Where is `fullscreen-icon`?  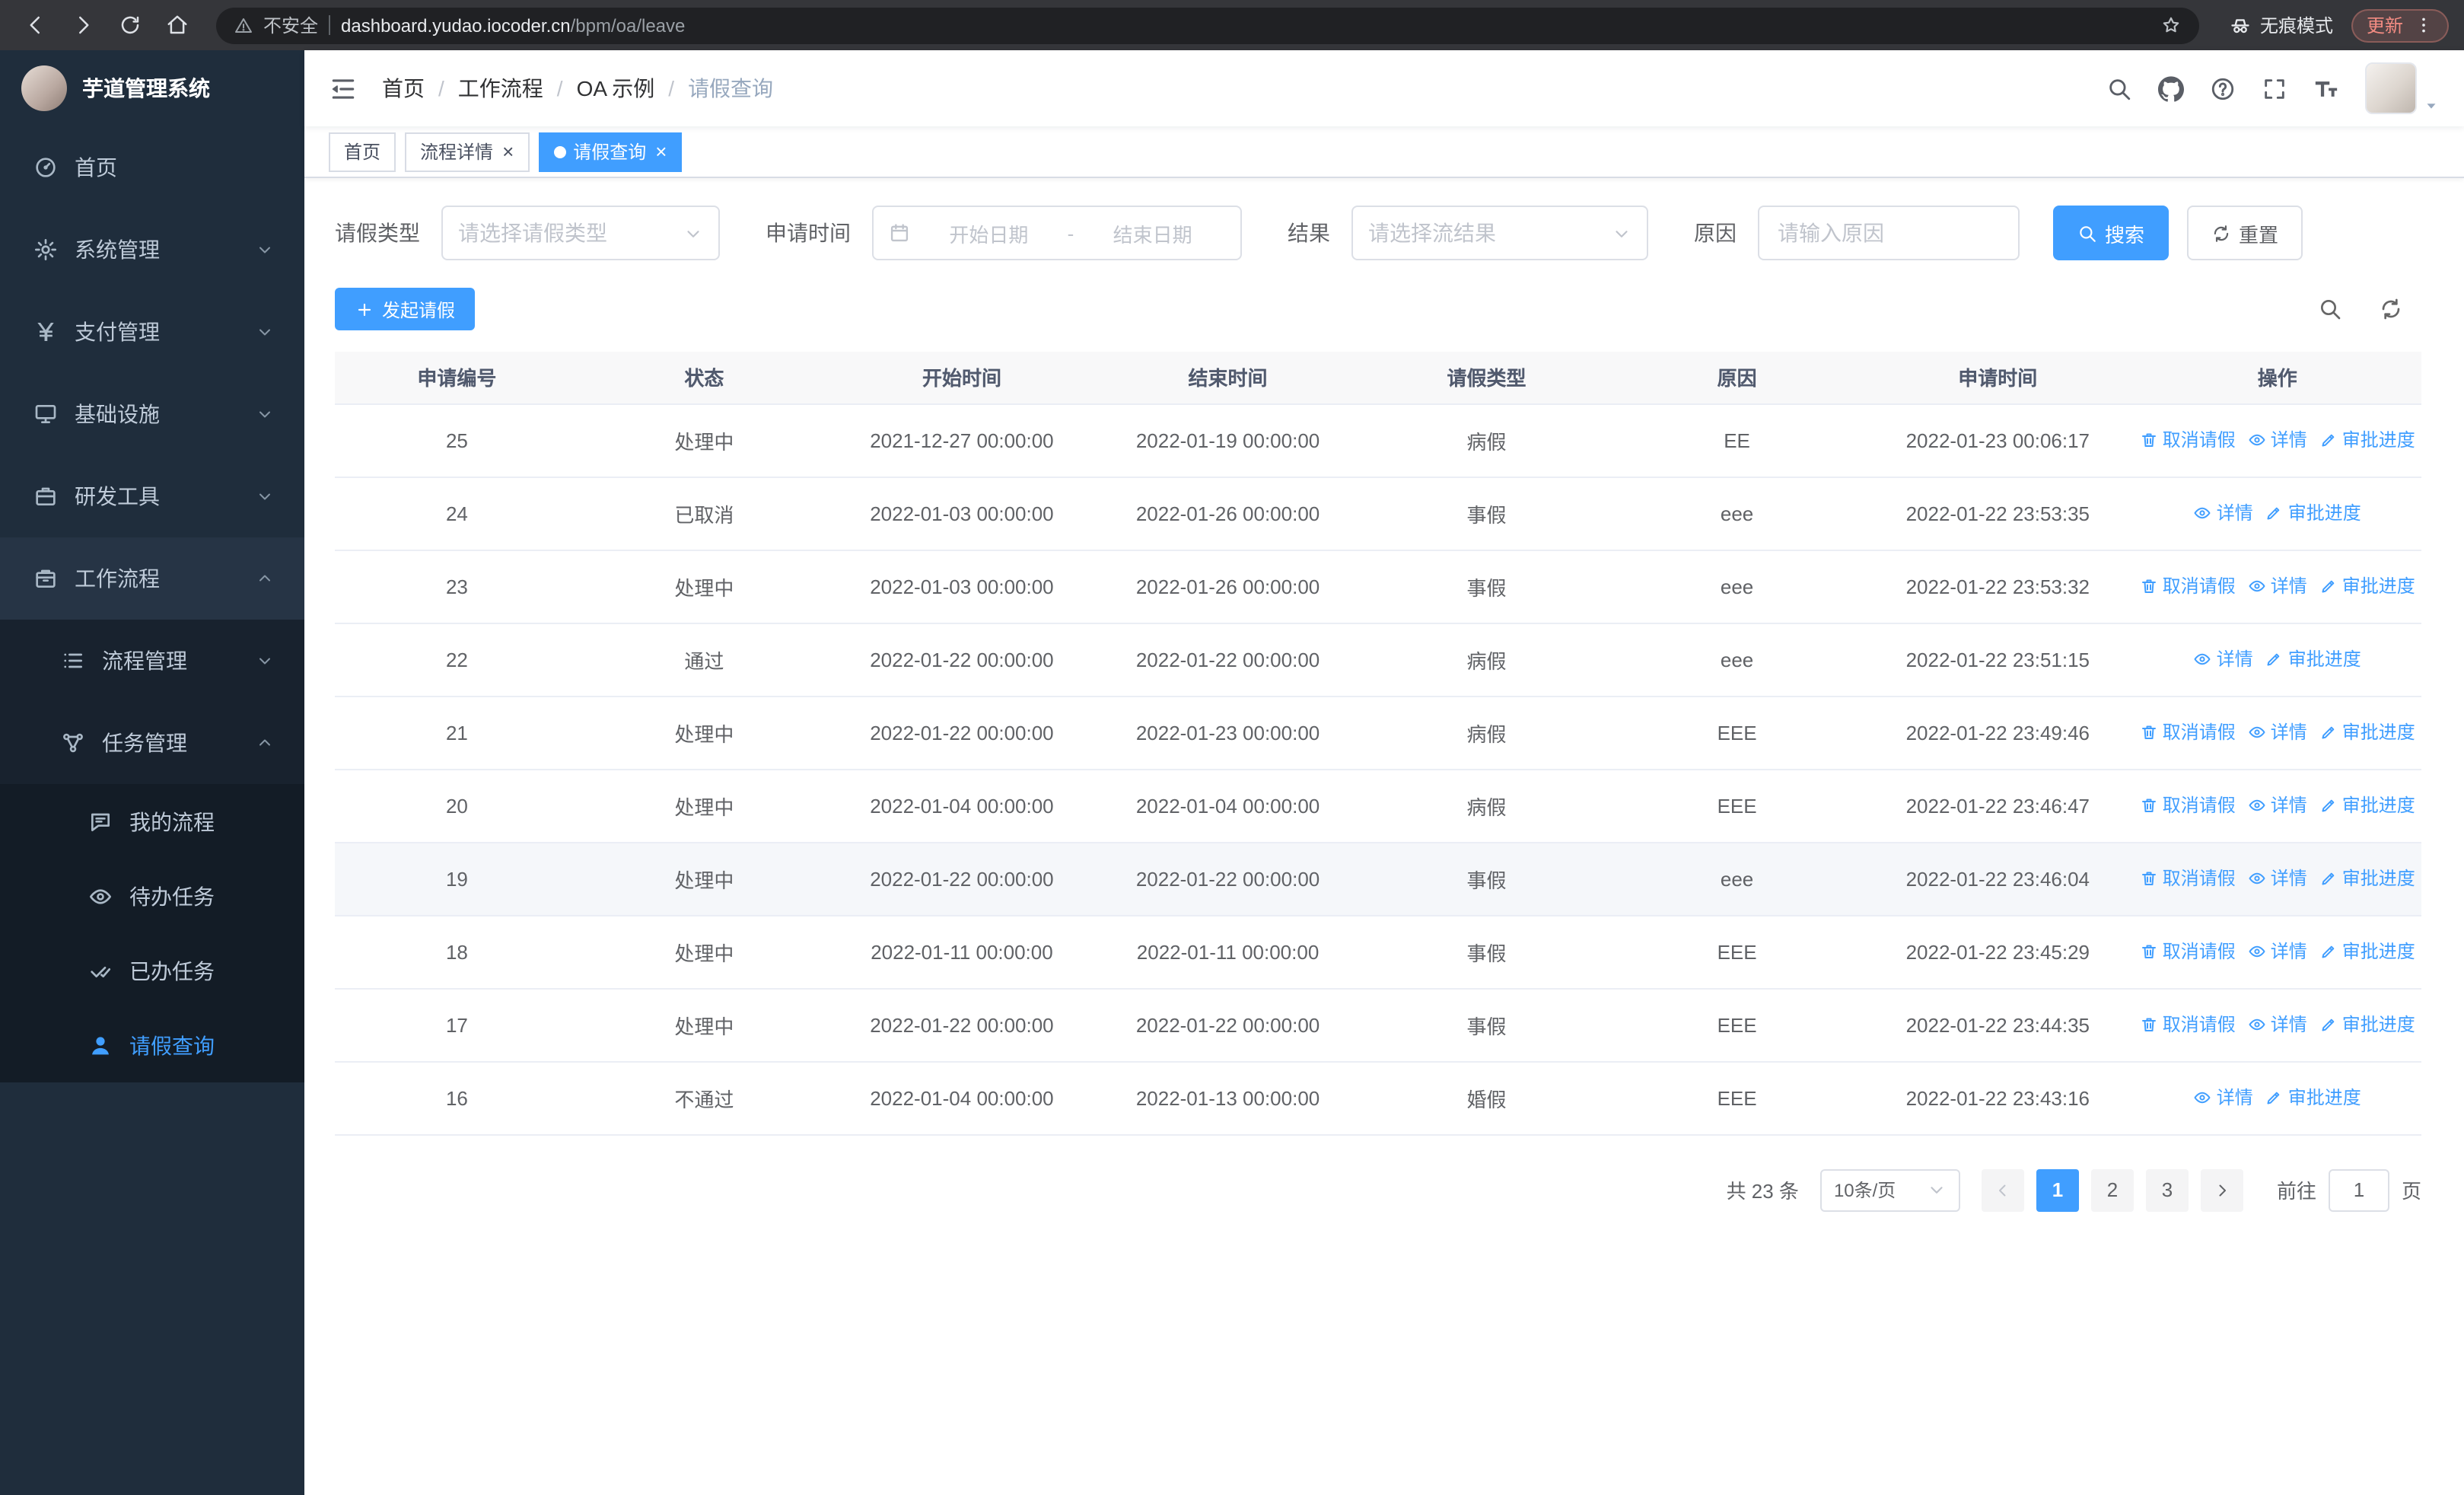 fullscreen-icon is located at coordinates (2274, 88).